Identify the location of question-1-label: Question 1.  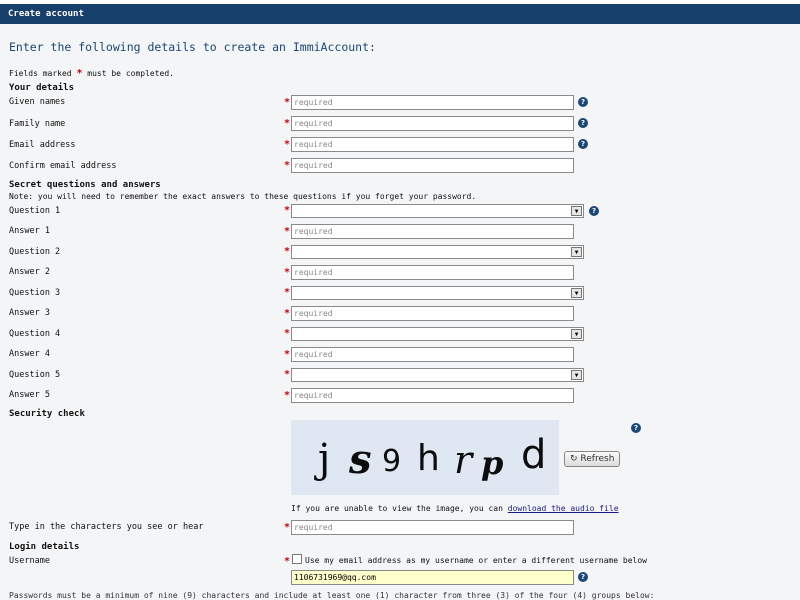
(35, 211).